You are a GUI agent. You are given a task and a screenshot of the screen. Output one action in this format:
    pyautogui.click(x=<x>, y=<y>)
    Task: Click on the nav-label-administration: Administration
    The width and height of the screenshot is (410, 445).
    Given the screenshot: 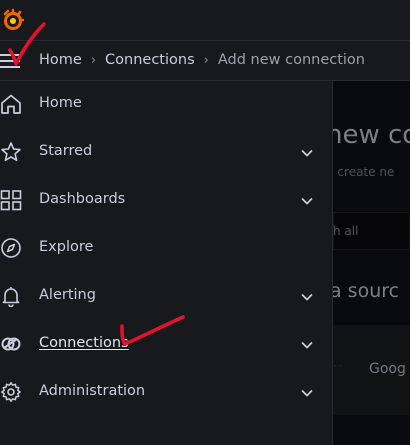 What is the action you would take?
    pyautogui.click(x=92, y=391)
    